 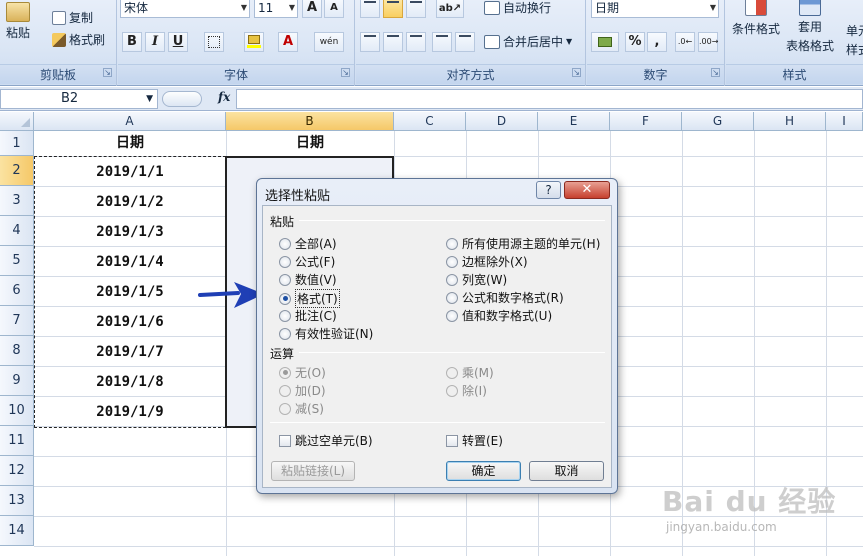 What do you see at coordinates (288, 42) in the screenshot?
I see `font-color-button: A` at bounding box center [288, 42].